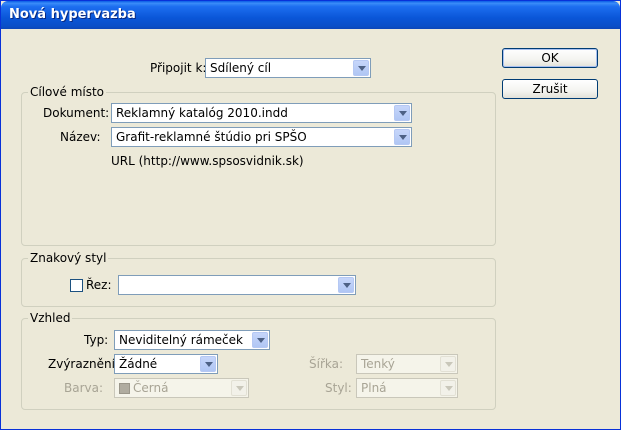 The width and height of the screenshot is (621, 430). What do you see at coordinates (178, 68) in the screenshot?
I see `connect-to-label: Připojit k:` at bounding box center [178, 68].